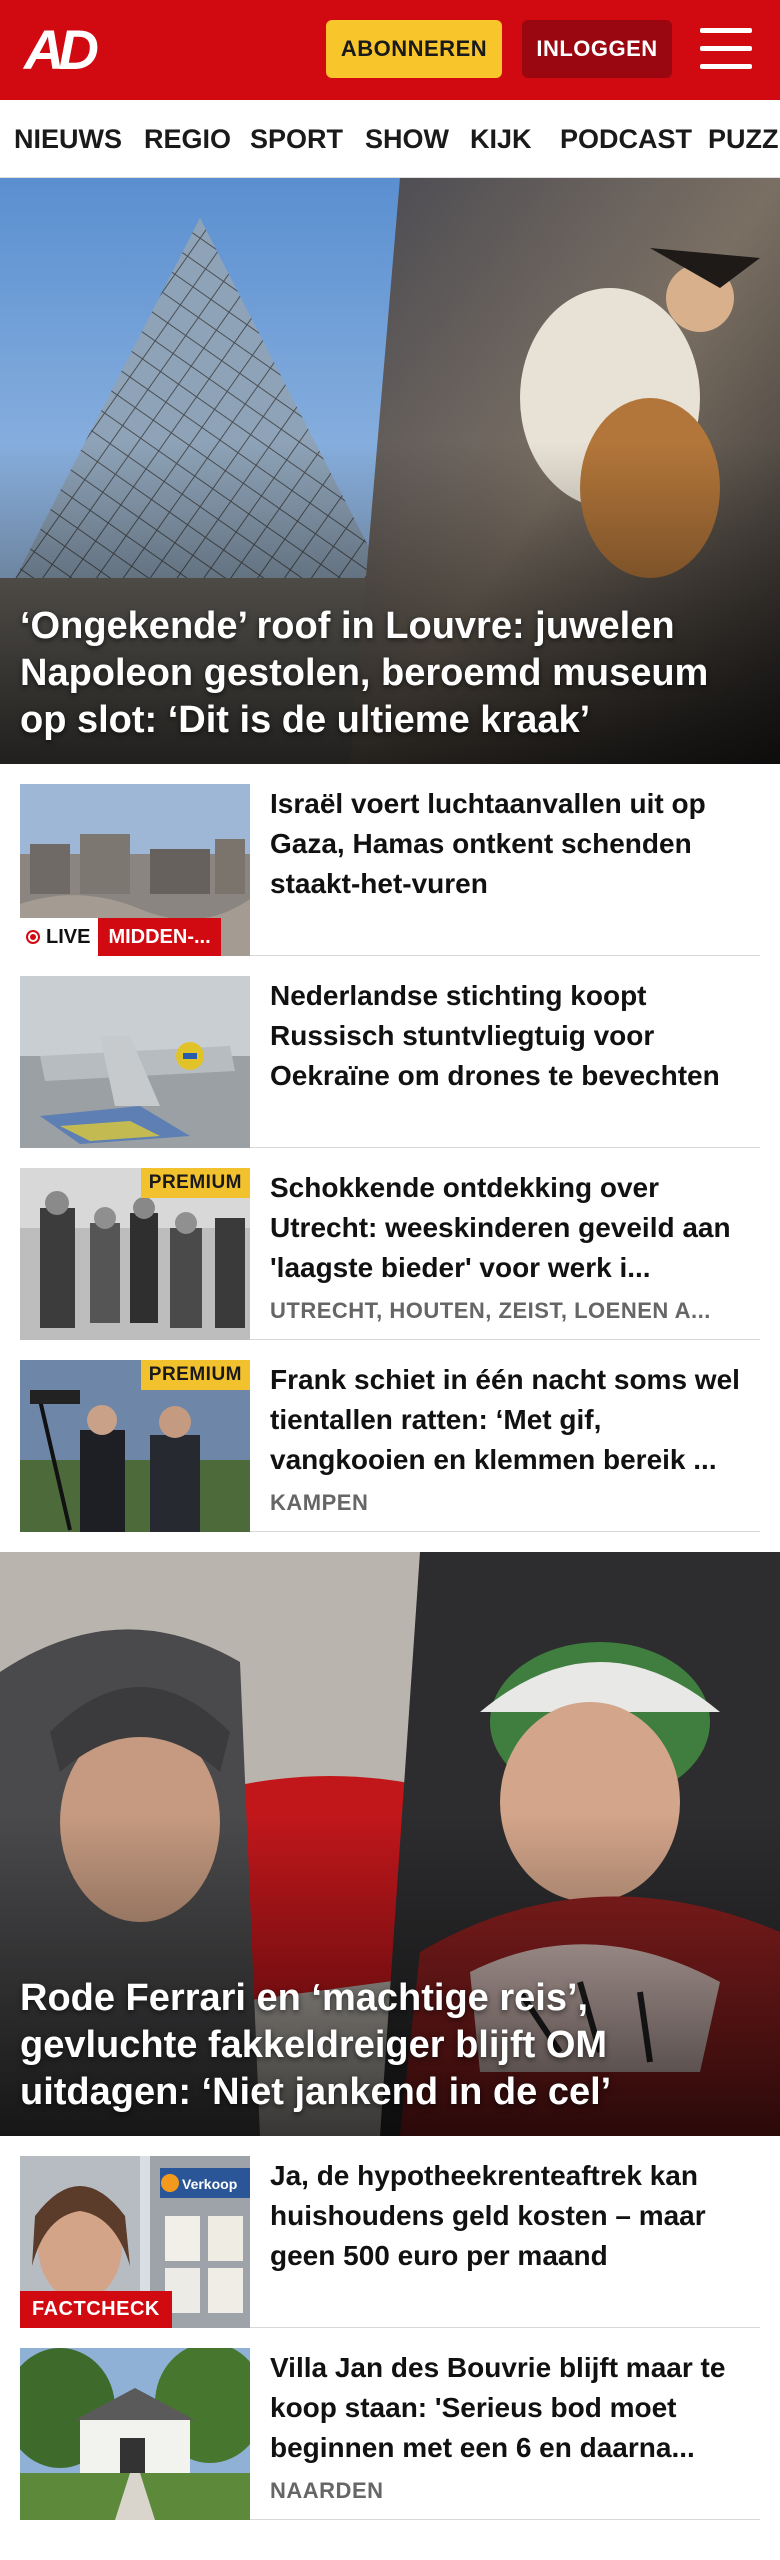 The width and height of the screenshot is (780, 2560). I want to click on login-button: INLOGGEN, so click(597, 49).